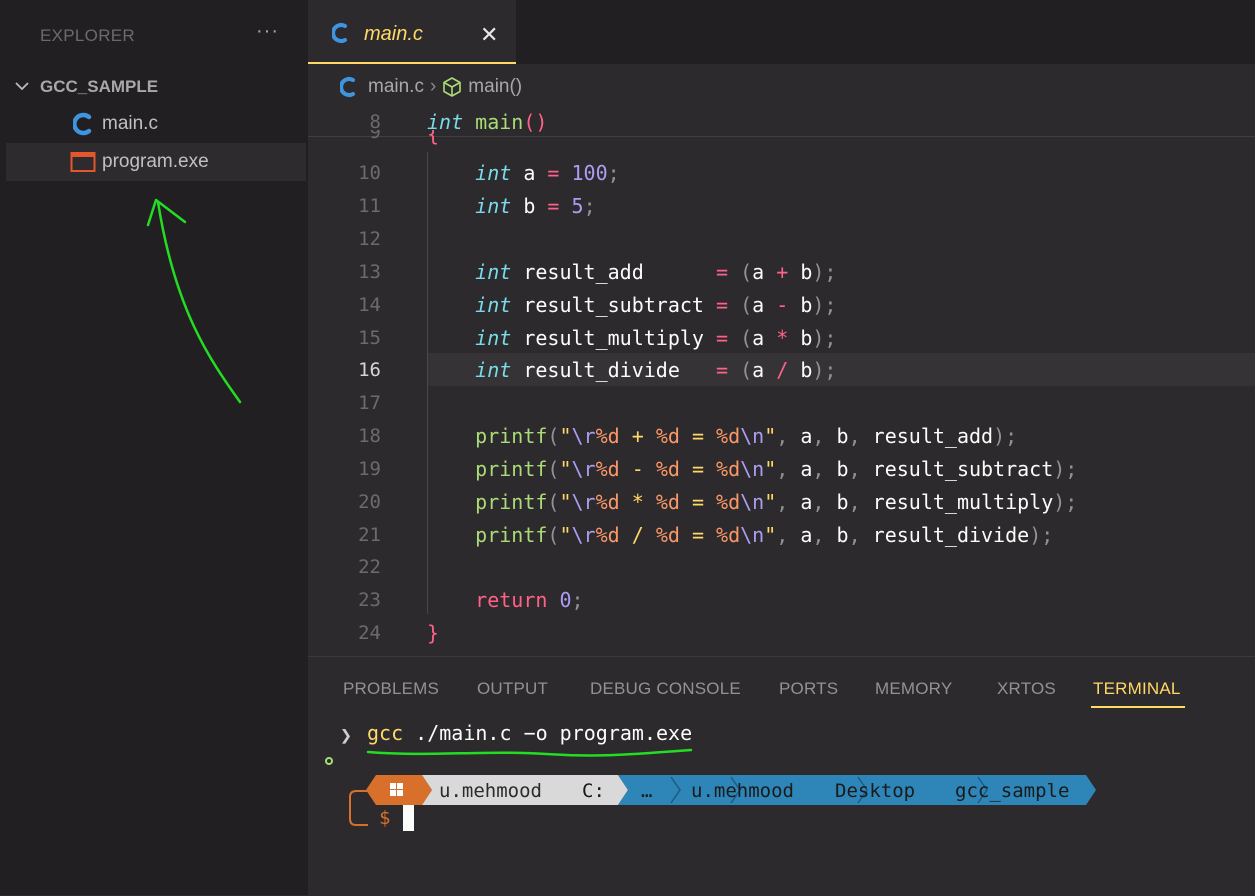 The height and width of the screenshot is (896, 1255). What do you see at coordinates (24, 87) in the screenshot?
I see `chevron-down-icon` at bounding box center [24, 87].